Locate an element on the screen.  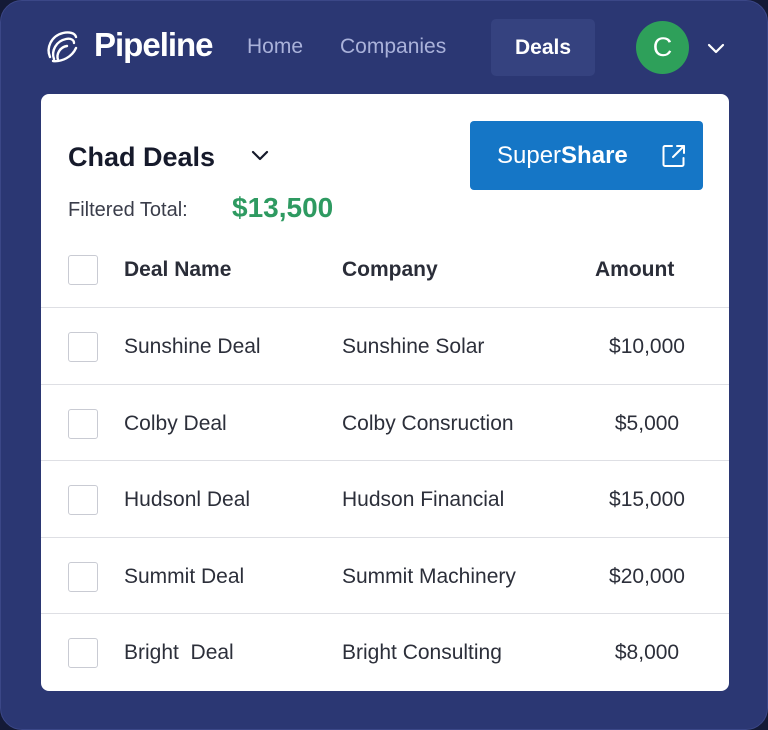
amount-cell: $15,000 is located at coordinates (647, 499).